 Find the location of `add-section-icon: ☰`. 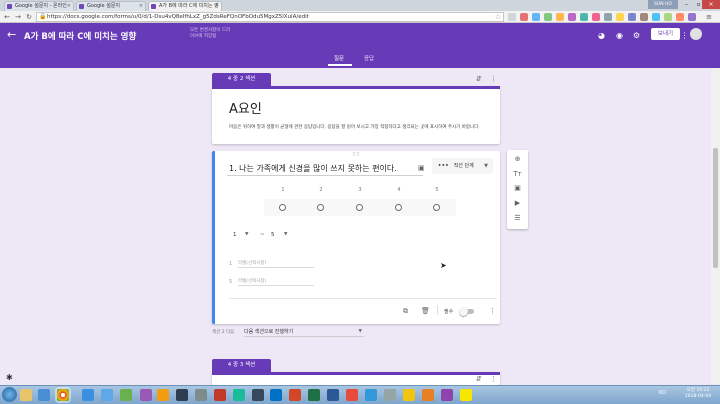

add-section-icon: ☰ is located at coordinates (517, 218).